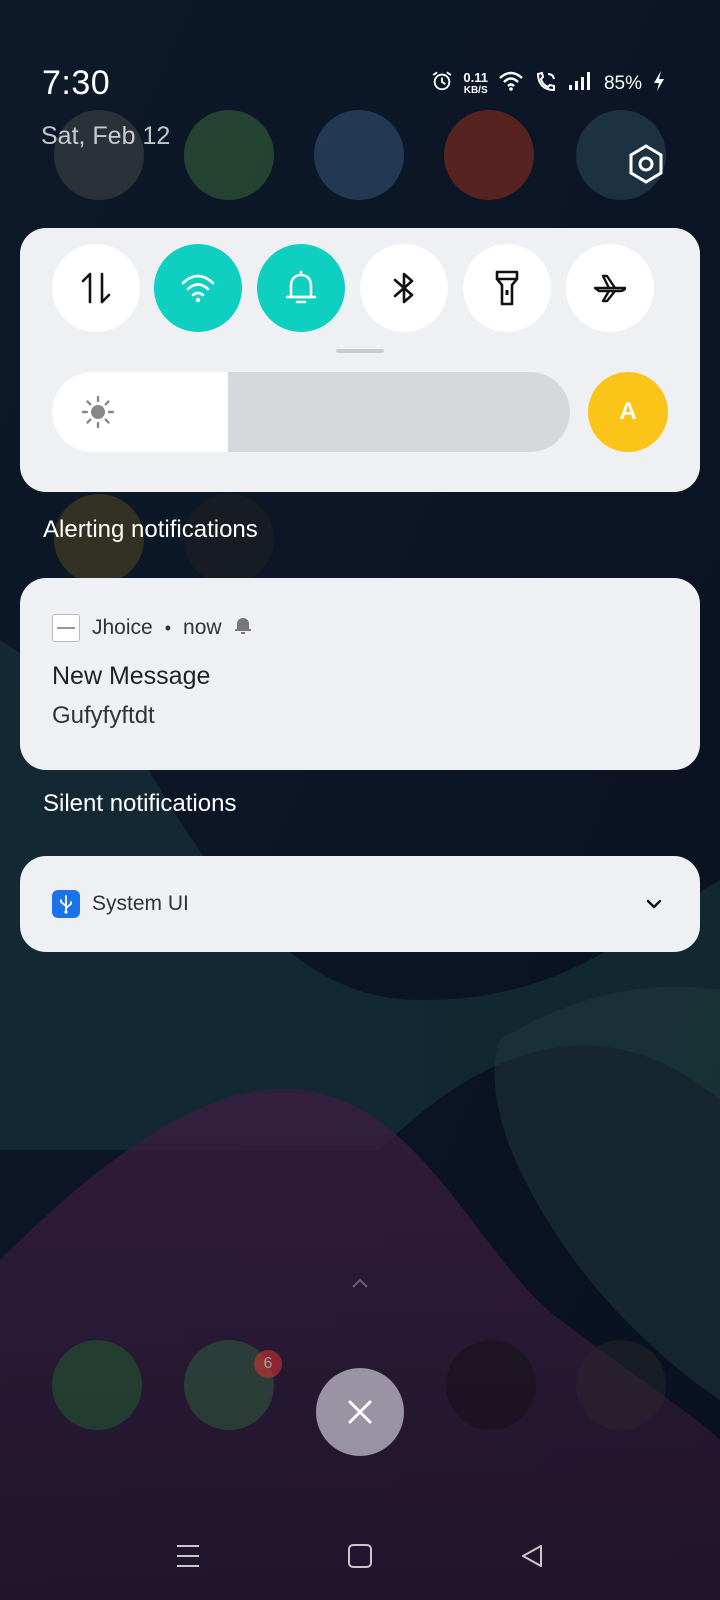 The width and height of the screenshot is (720, 1600). What do you see at coordinates (622, 83) in the screenshot?
I see `battery-percent: 85%` at bounding box center [622, 83].